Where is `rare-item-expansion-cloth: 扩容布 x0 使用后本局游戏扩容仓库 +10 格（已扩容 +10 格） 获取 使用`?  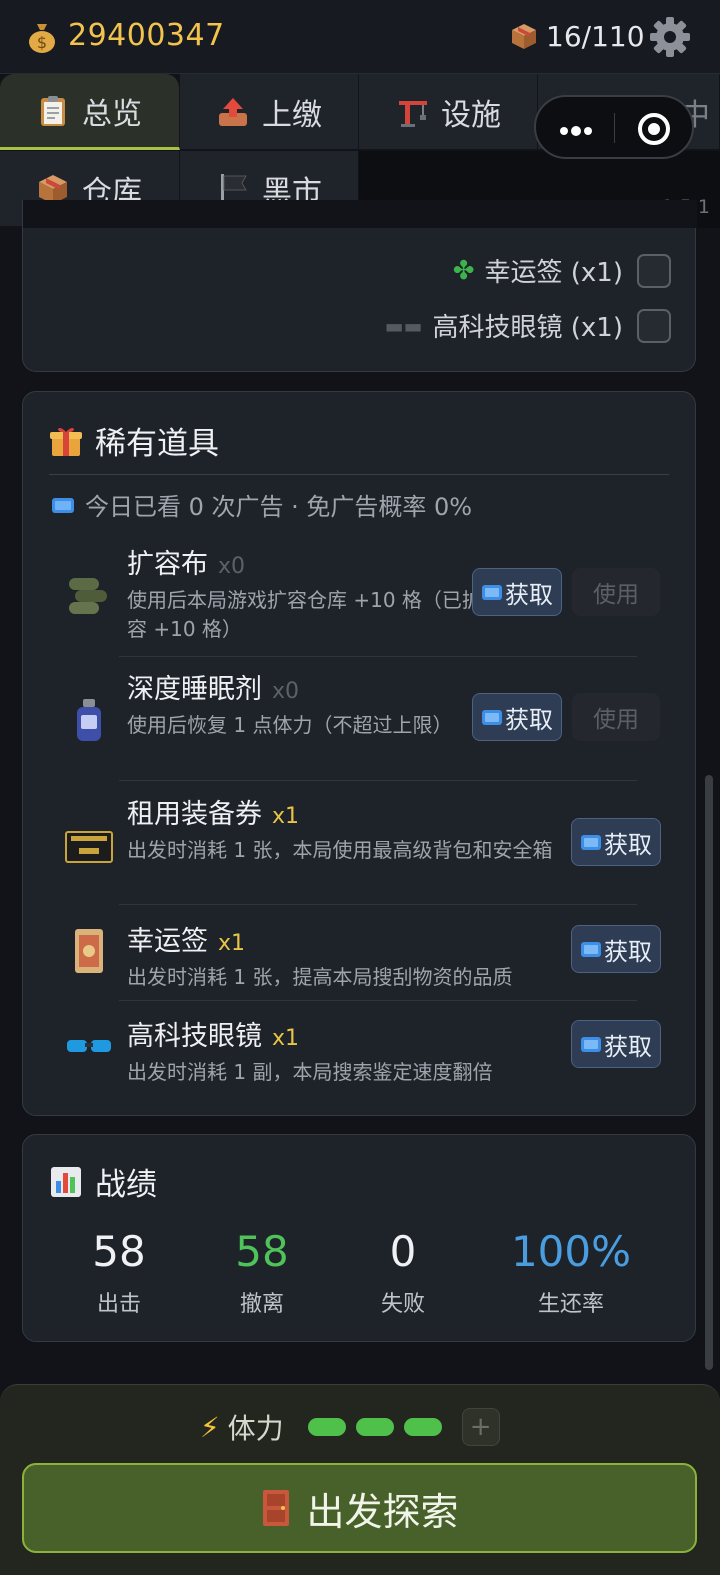
rare-item-expansion-cloth: 扩容布 x0 使用后本局游戏扩容仓库 +10 格（已扩容 +10 格） 获取 使用 is located at coordinates (359, 597).